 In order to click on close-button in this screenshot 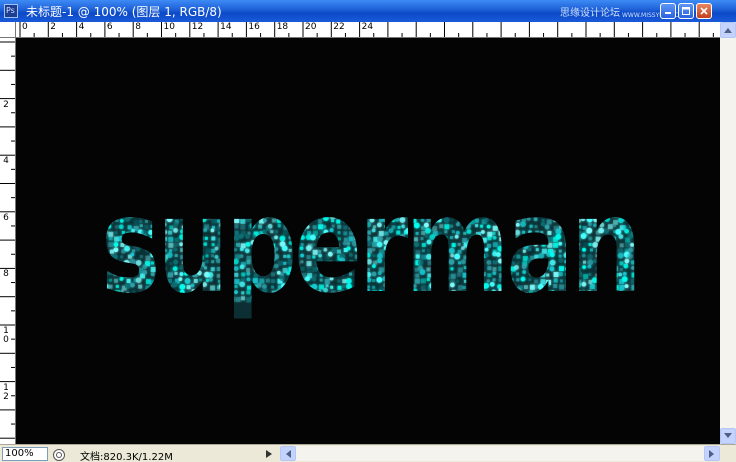, I will do `click(704, 11)`.